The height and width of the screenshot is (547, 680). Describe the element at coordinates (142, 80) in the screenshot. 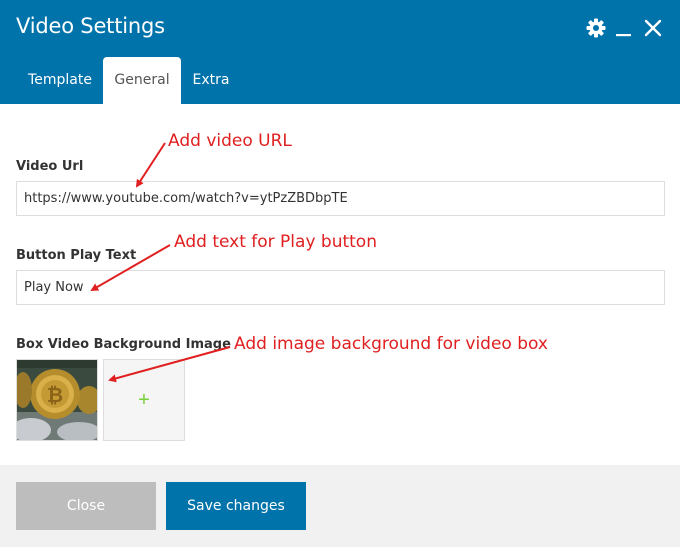

I see `tab-general: General` at that location.